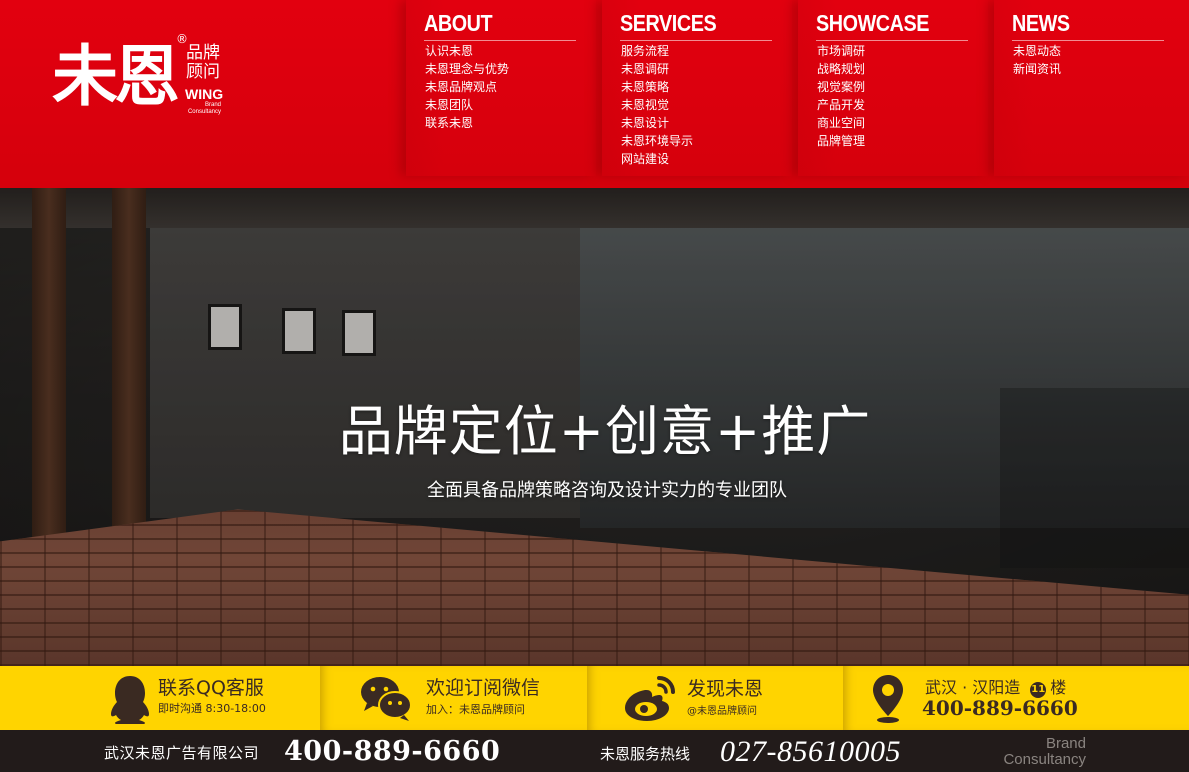  I want to click on nav-column-showcase: SHOWCASE 市场调研 战略规划 视觉案例 产品开发 商业空间 品牌管理, so click(893, 88).